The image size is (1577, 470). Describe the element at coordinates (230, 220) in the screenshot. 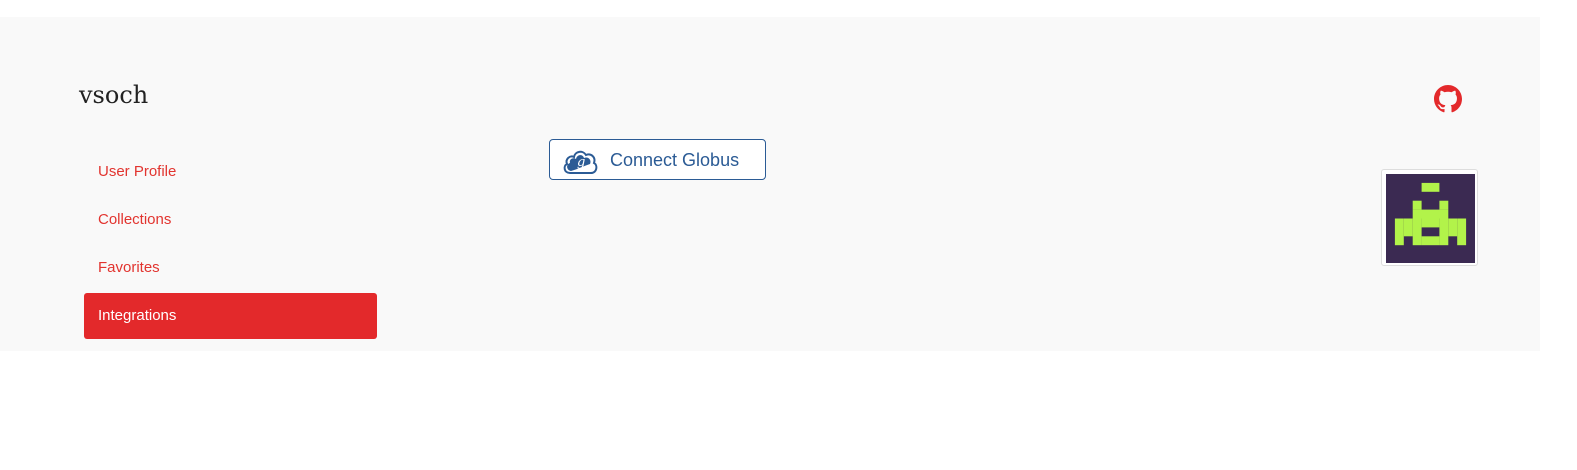

I see `nav-item-collections: Collections` at that location.